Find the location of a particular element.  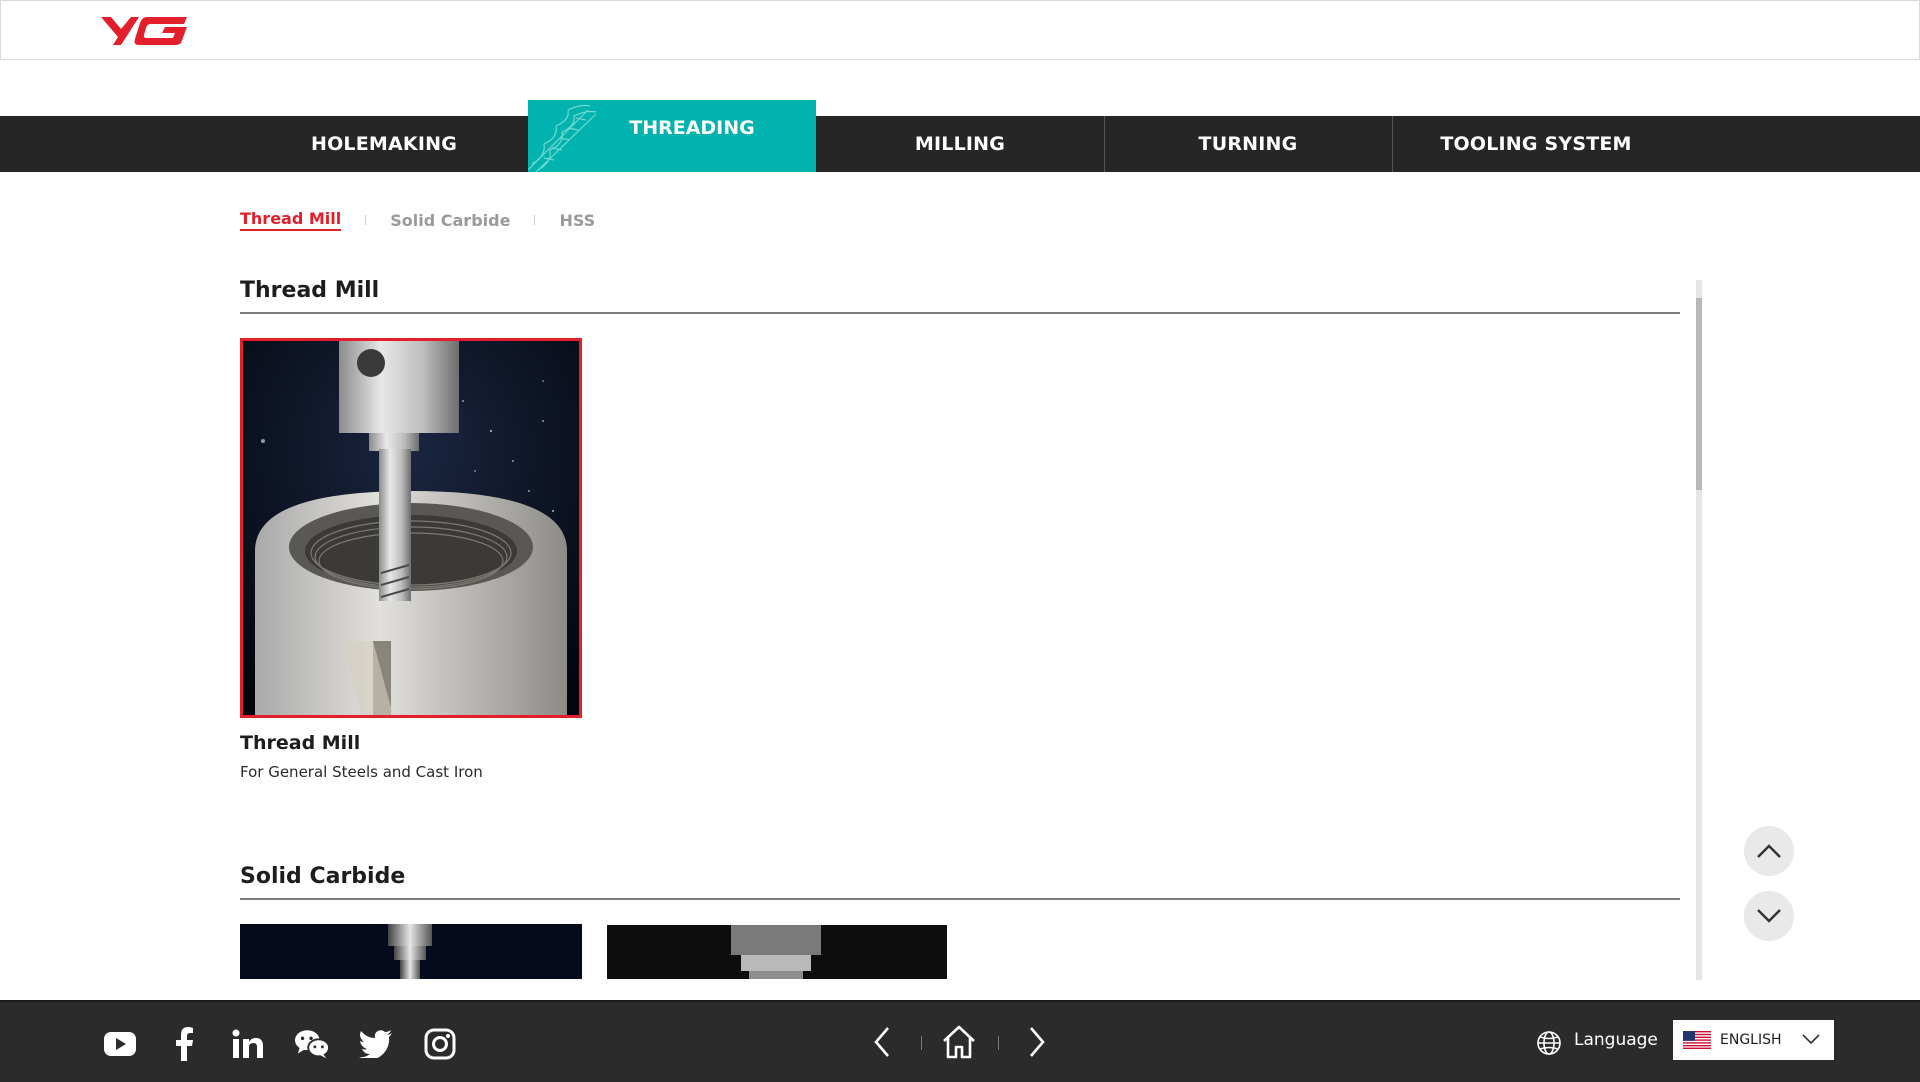

facebook-icon is located at coordinates (184, 1044).